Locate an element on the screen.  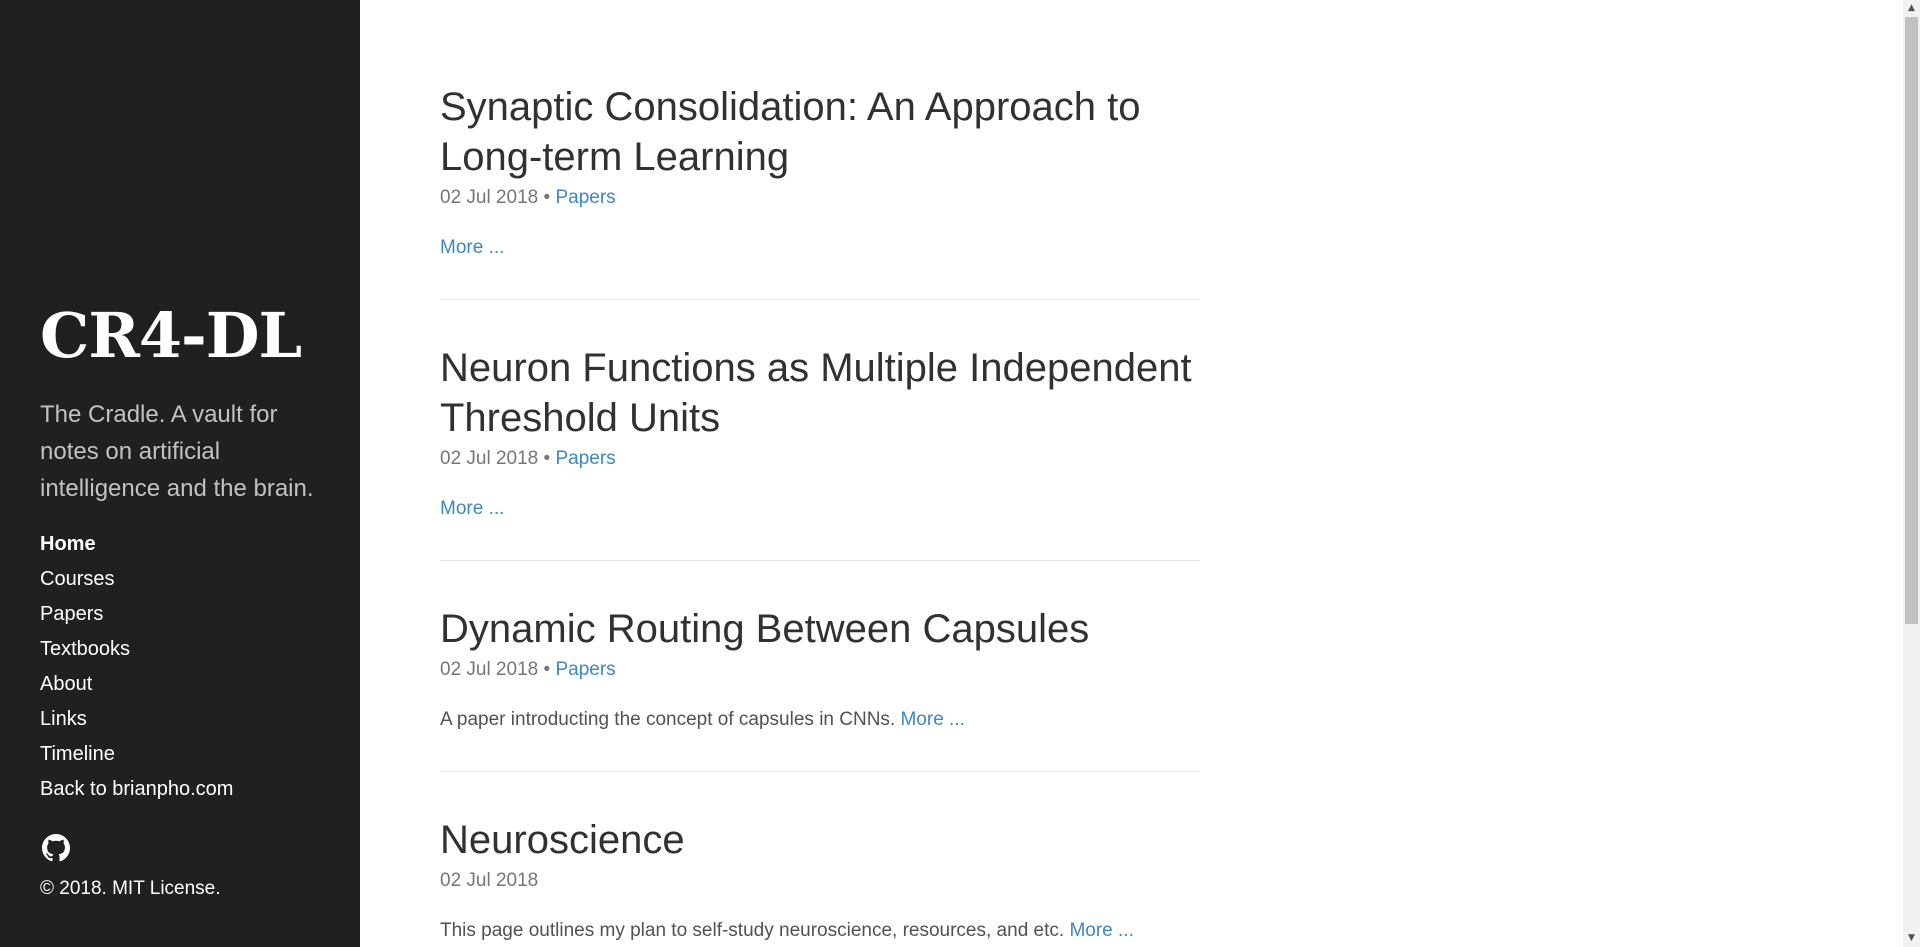
nav-links: Links is located at coordinates (63, 719).